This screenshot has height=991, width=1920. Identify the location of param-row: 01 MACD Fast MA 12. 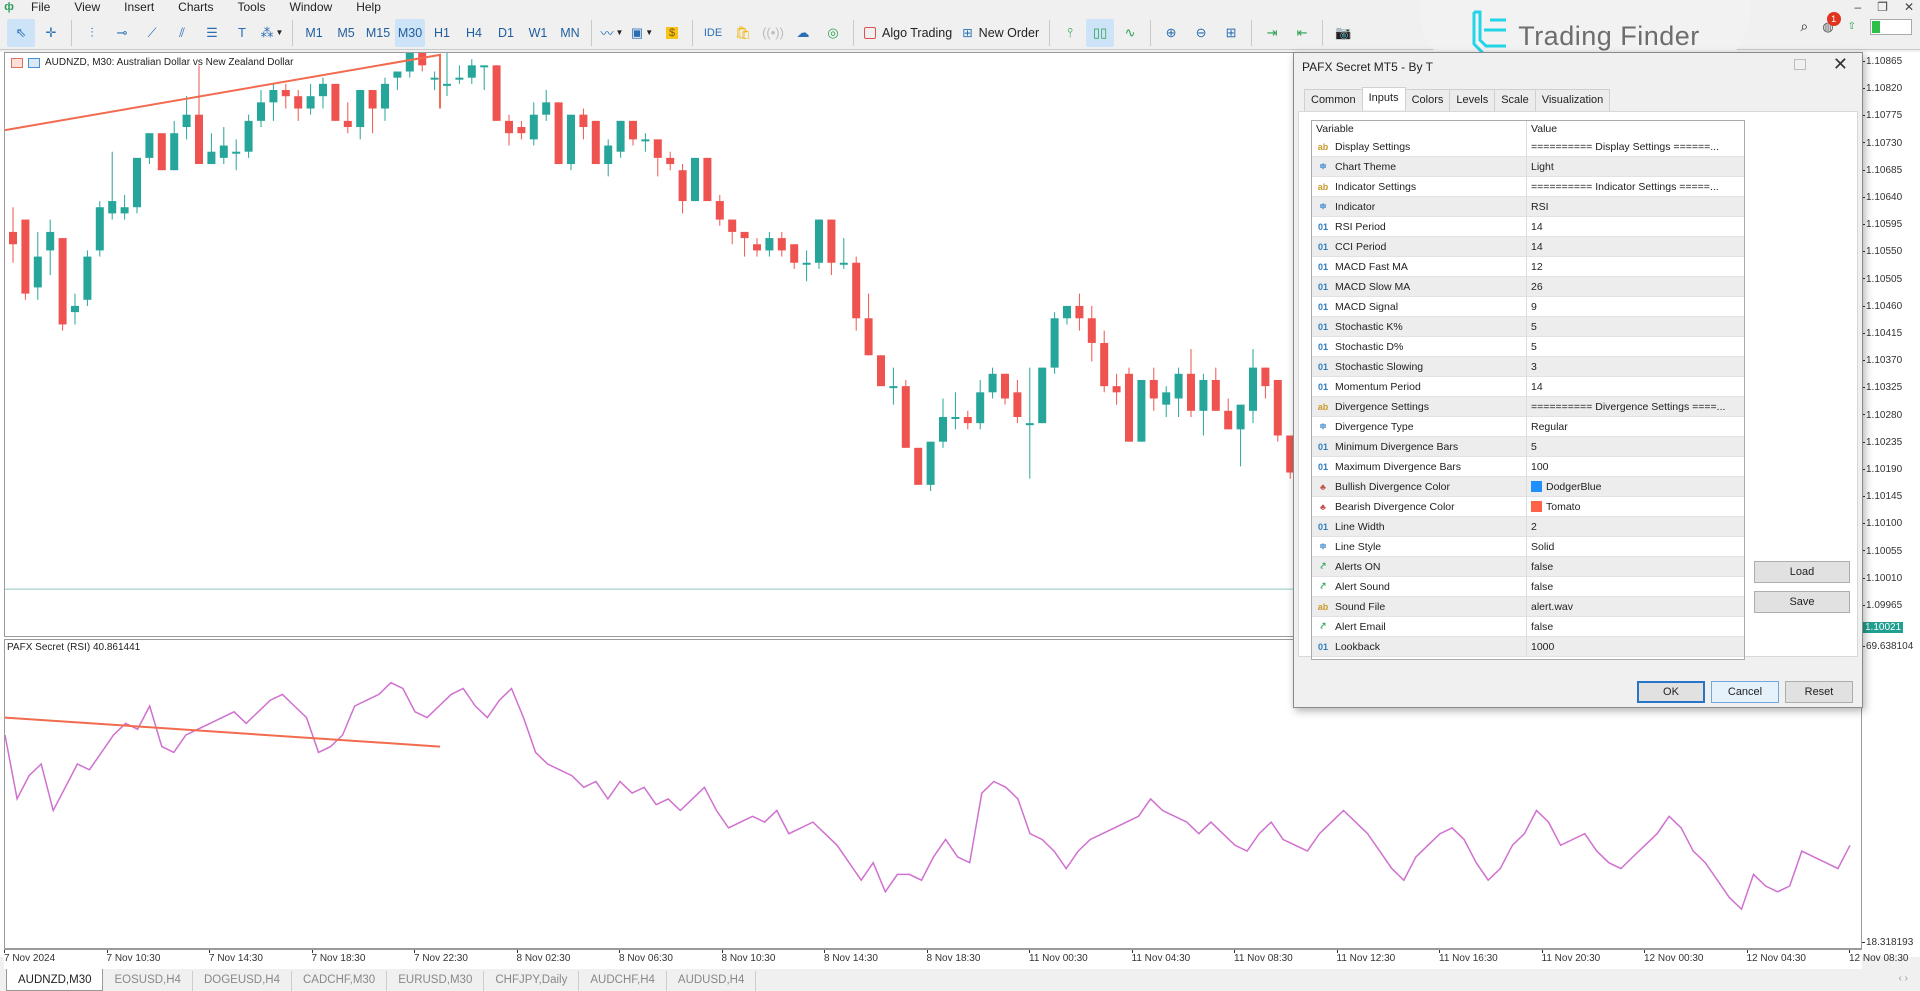
(1528, 267).